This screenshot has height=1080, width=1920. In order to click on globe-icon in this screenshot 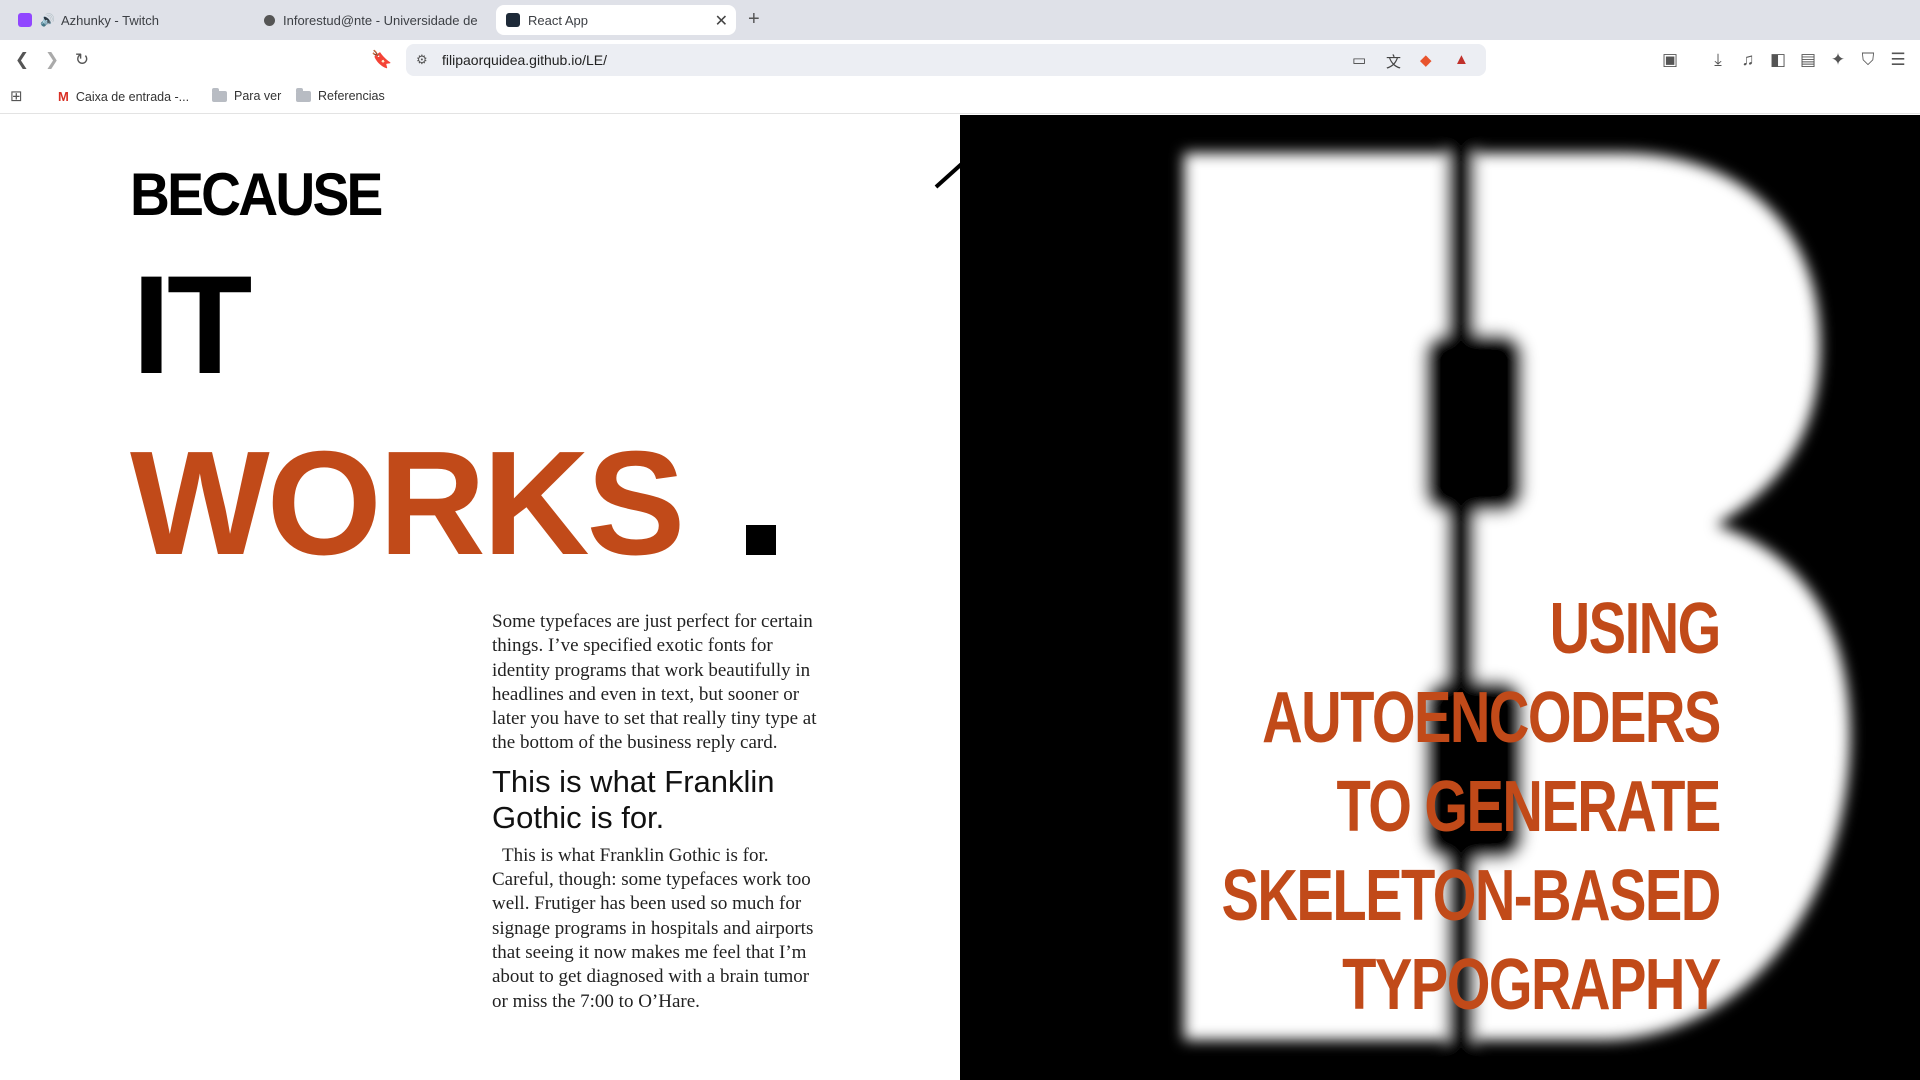, I will do `click(269, 20)`.